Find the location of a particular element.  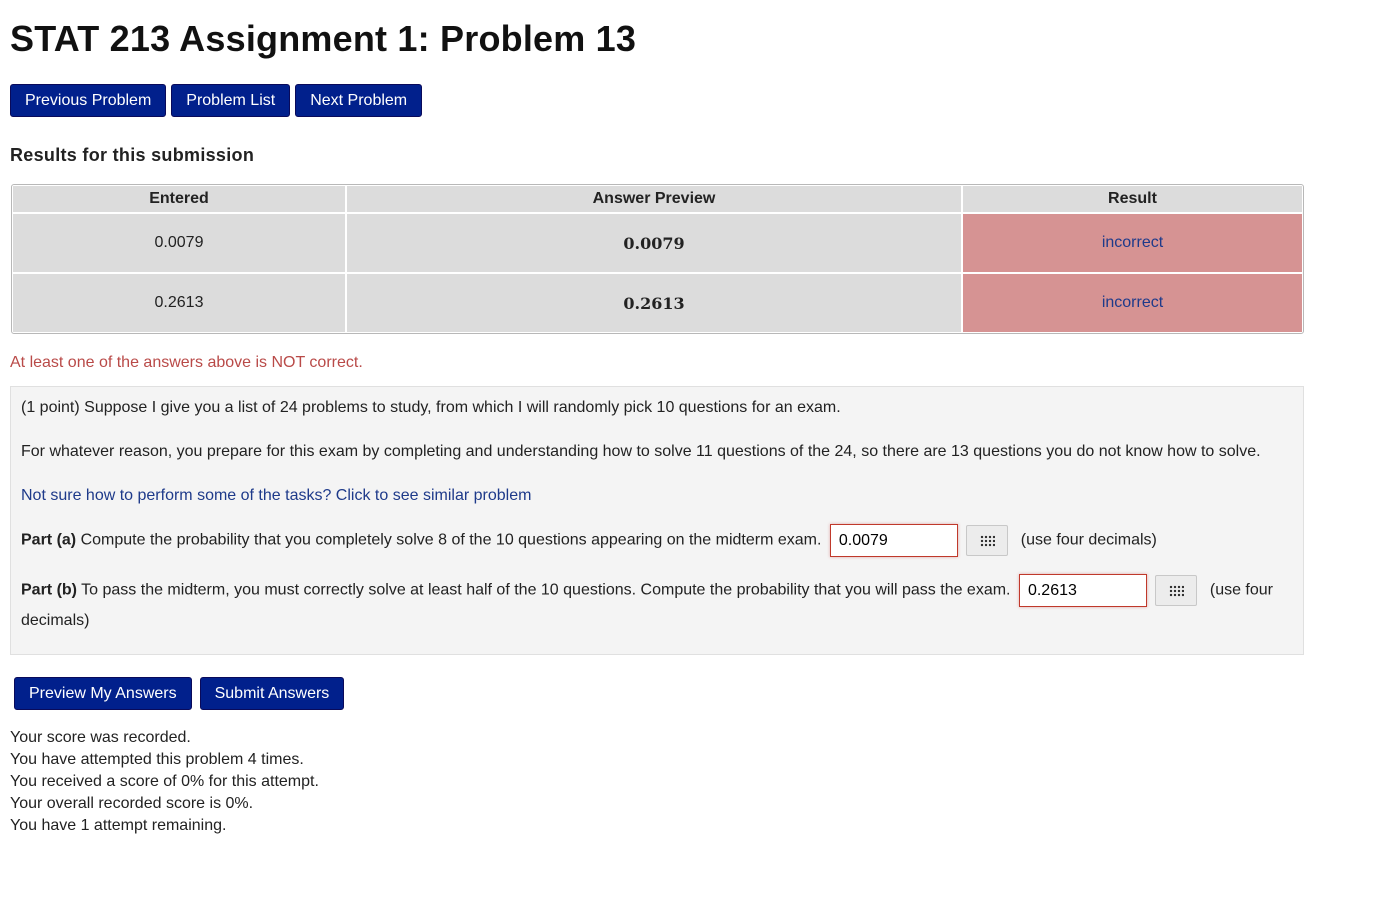

part-a-answer-input is located at coordinates (893, 540).